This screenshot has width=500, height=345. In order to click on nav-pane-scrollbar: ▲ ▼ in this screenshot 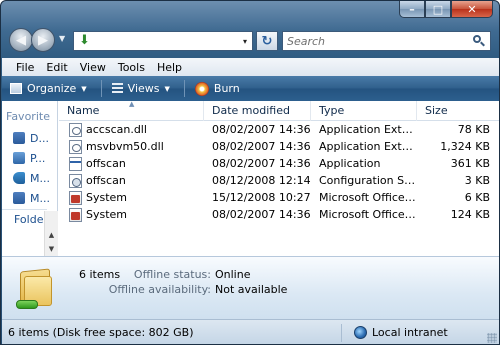, I will do `click(51, 233)`.